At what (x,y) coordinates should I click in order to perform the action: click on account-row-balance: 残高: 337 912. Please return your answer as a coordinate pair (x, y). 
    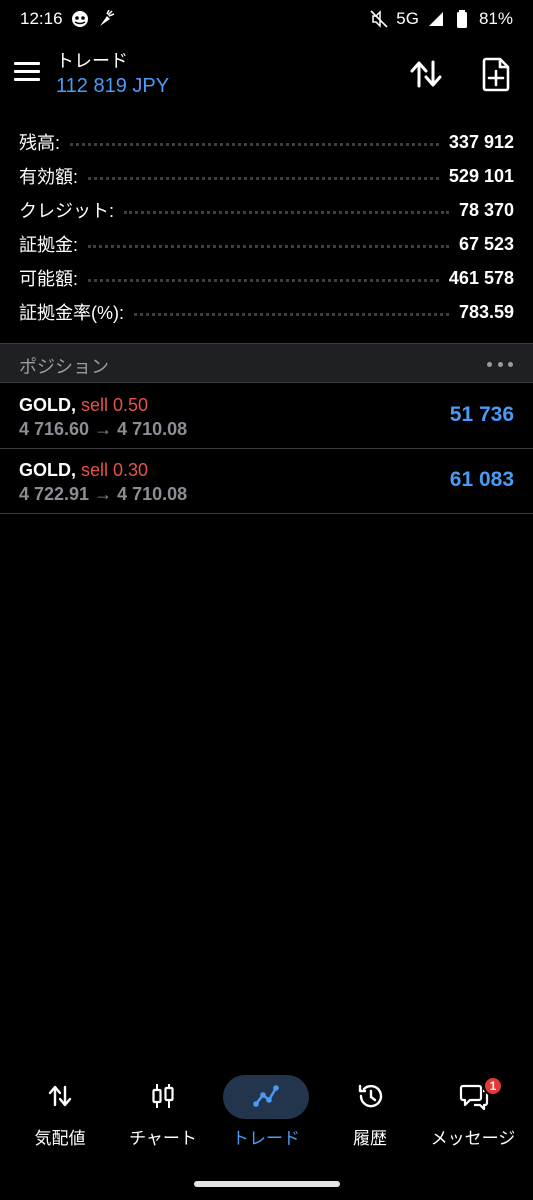
    Looking at the image, I should click on (266, 142).